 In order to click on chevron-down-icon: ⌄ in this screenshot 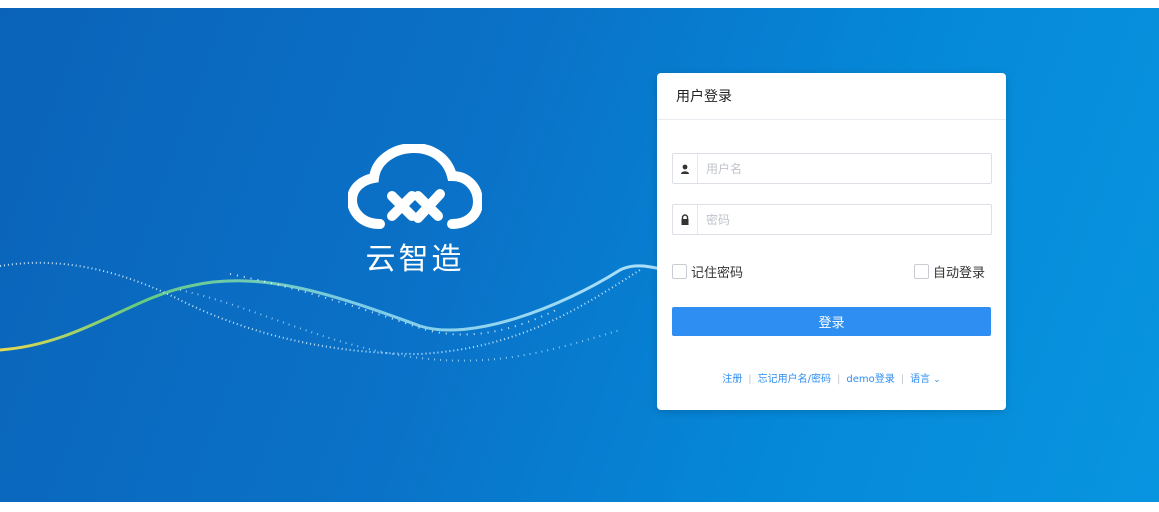, I will do `click(937, 380)`.